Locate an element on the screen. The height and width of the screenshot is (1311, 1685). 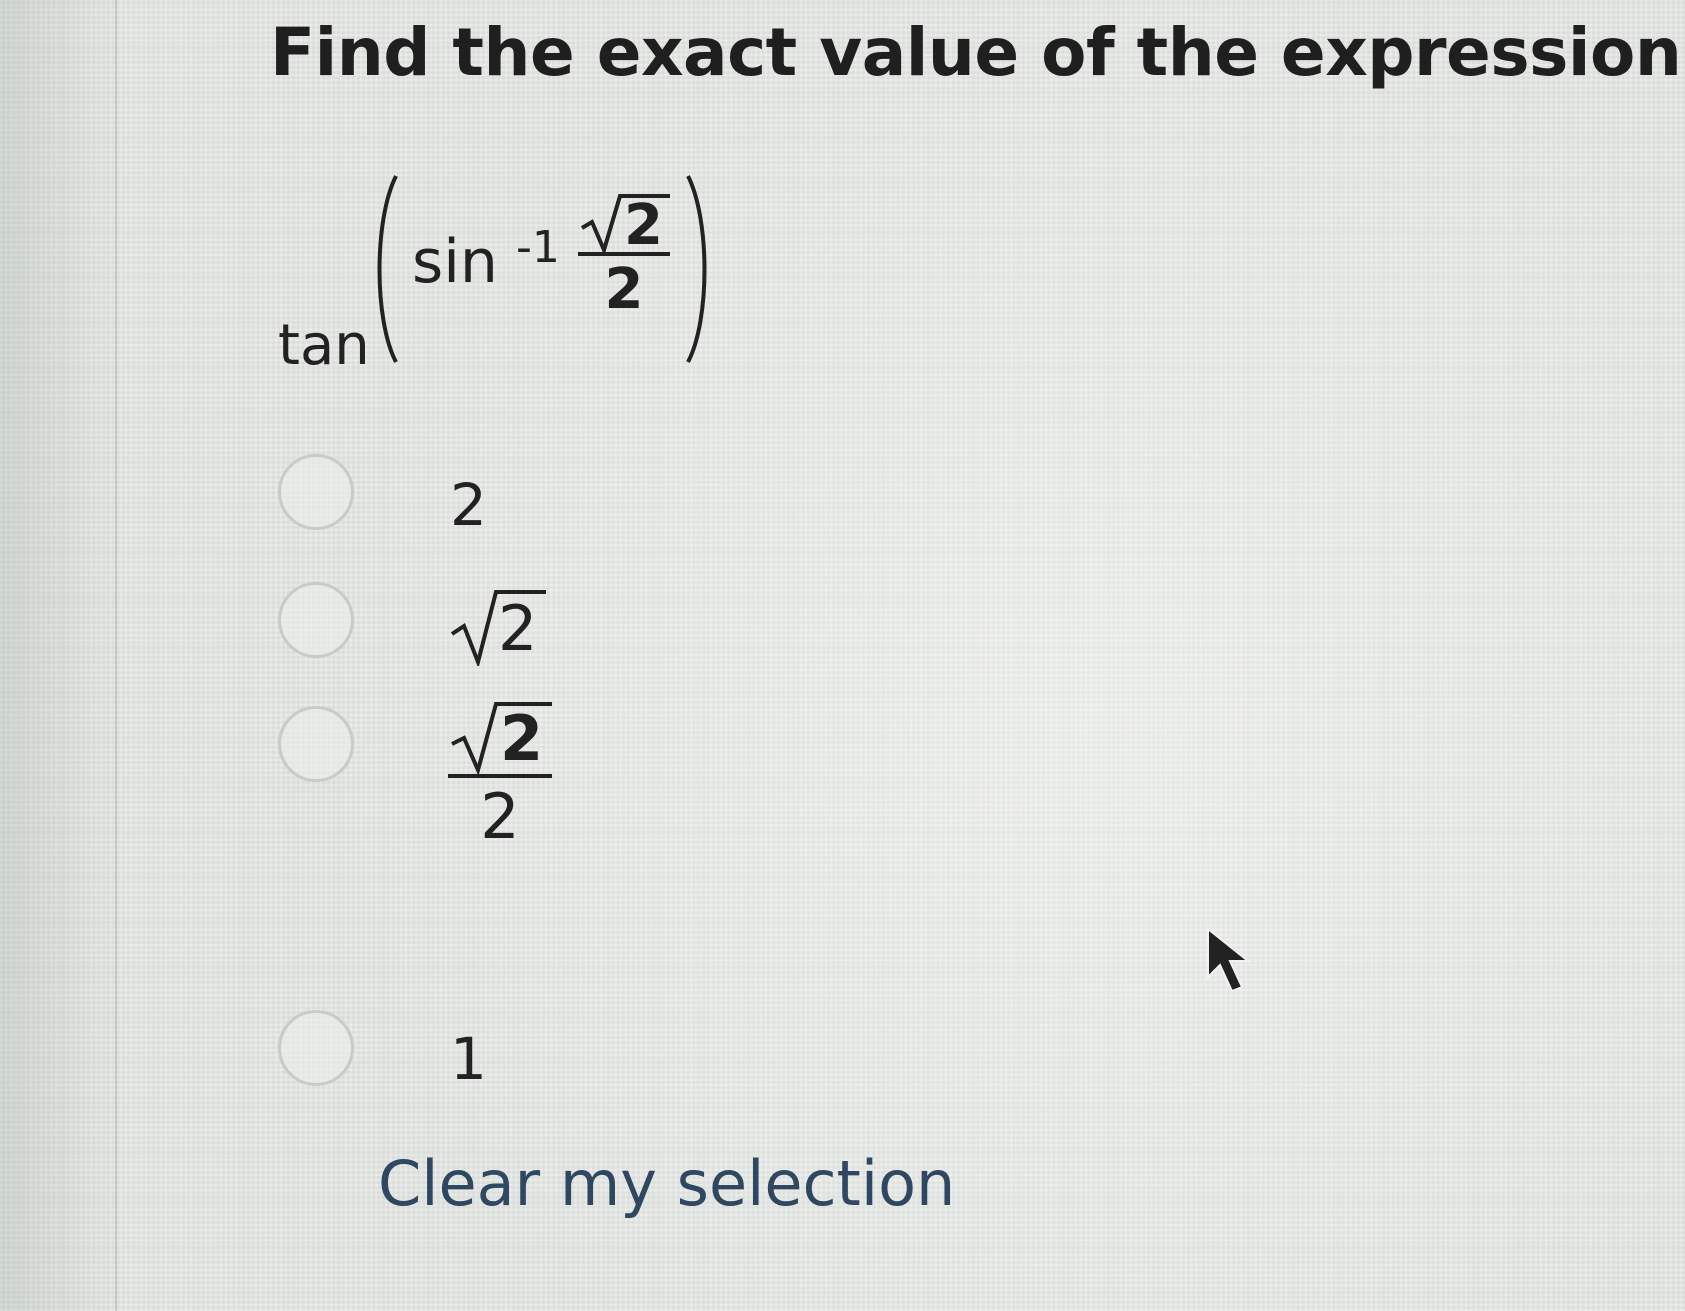
option-sqrt-2-over-2: 2 2 is located at coordinates (570, 781).